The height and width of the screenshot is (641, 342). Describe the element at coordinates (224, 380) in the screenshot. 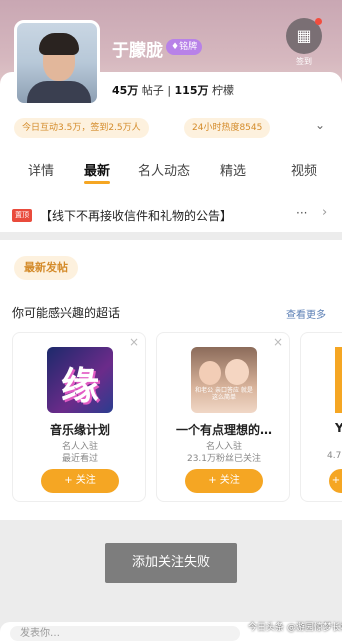

I see `card-image: 和老公 亲口答应 就是这么简单` at that location.